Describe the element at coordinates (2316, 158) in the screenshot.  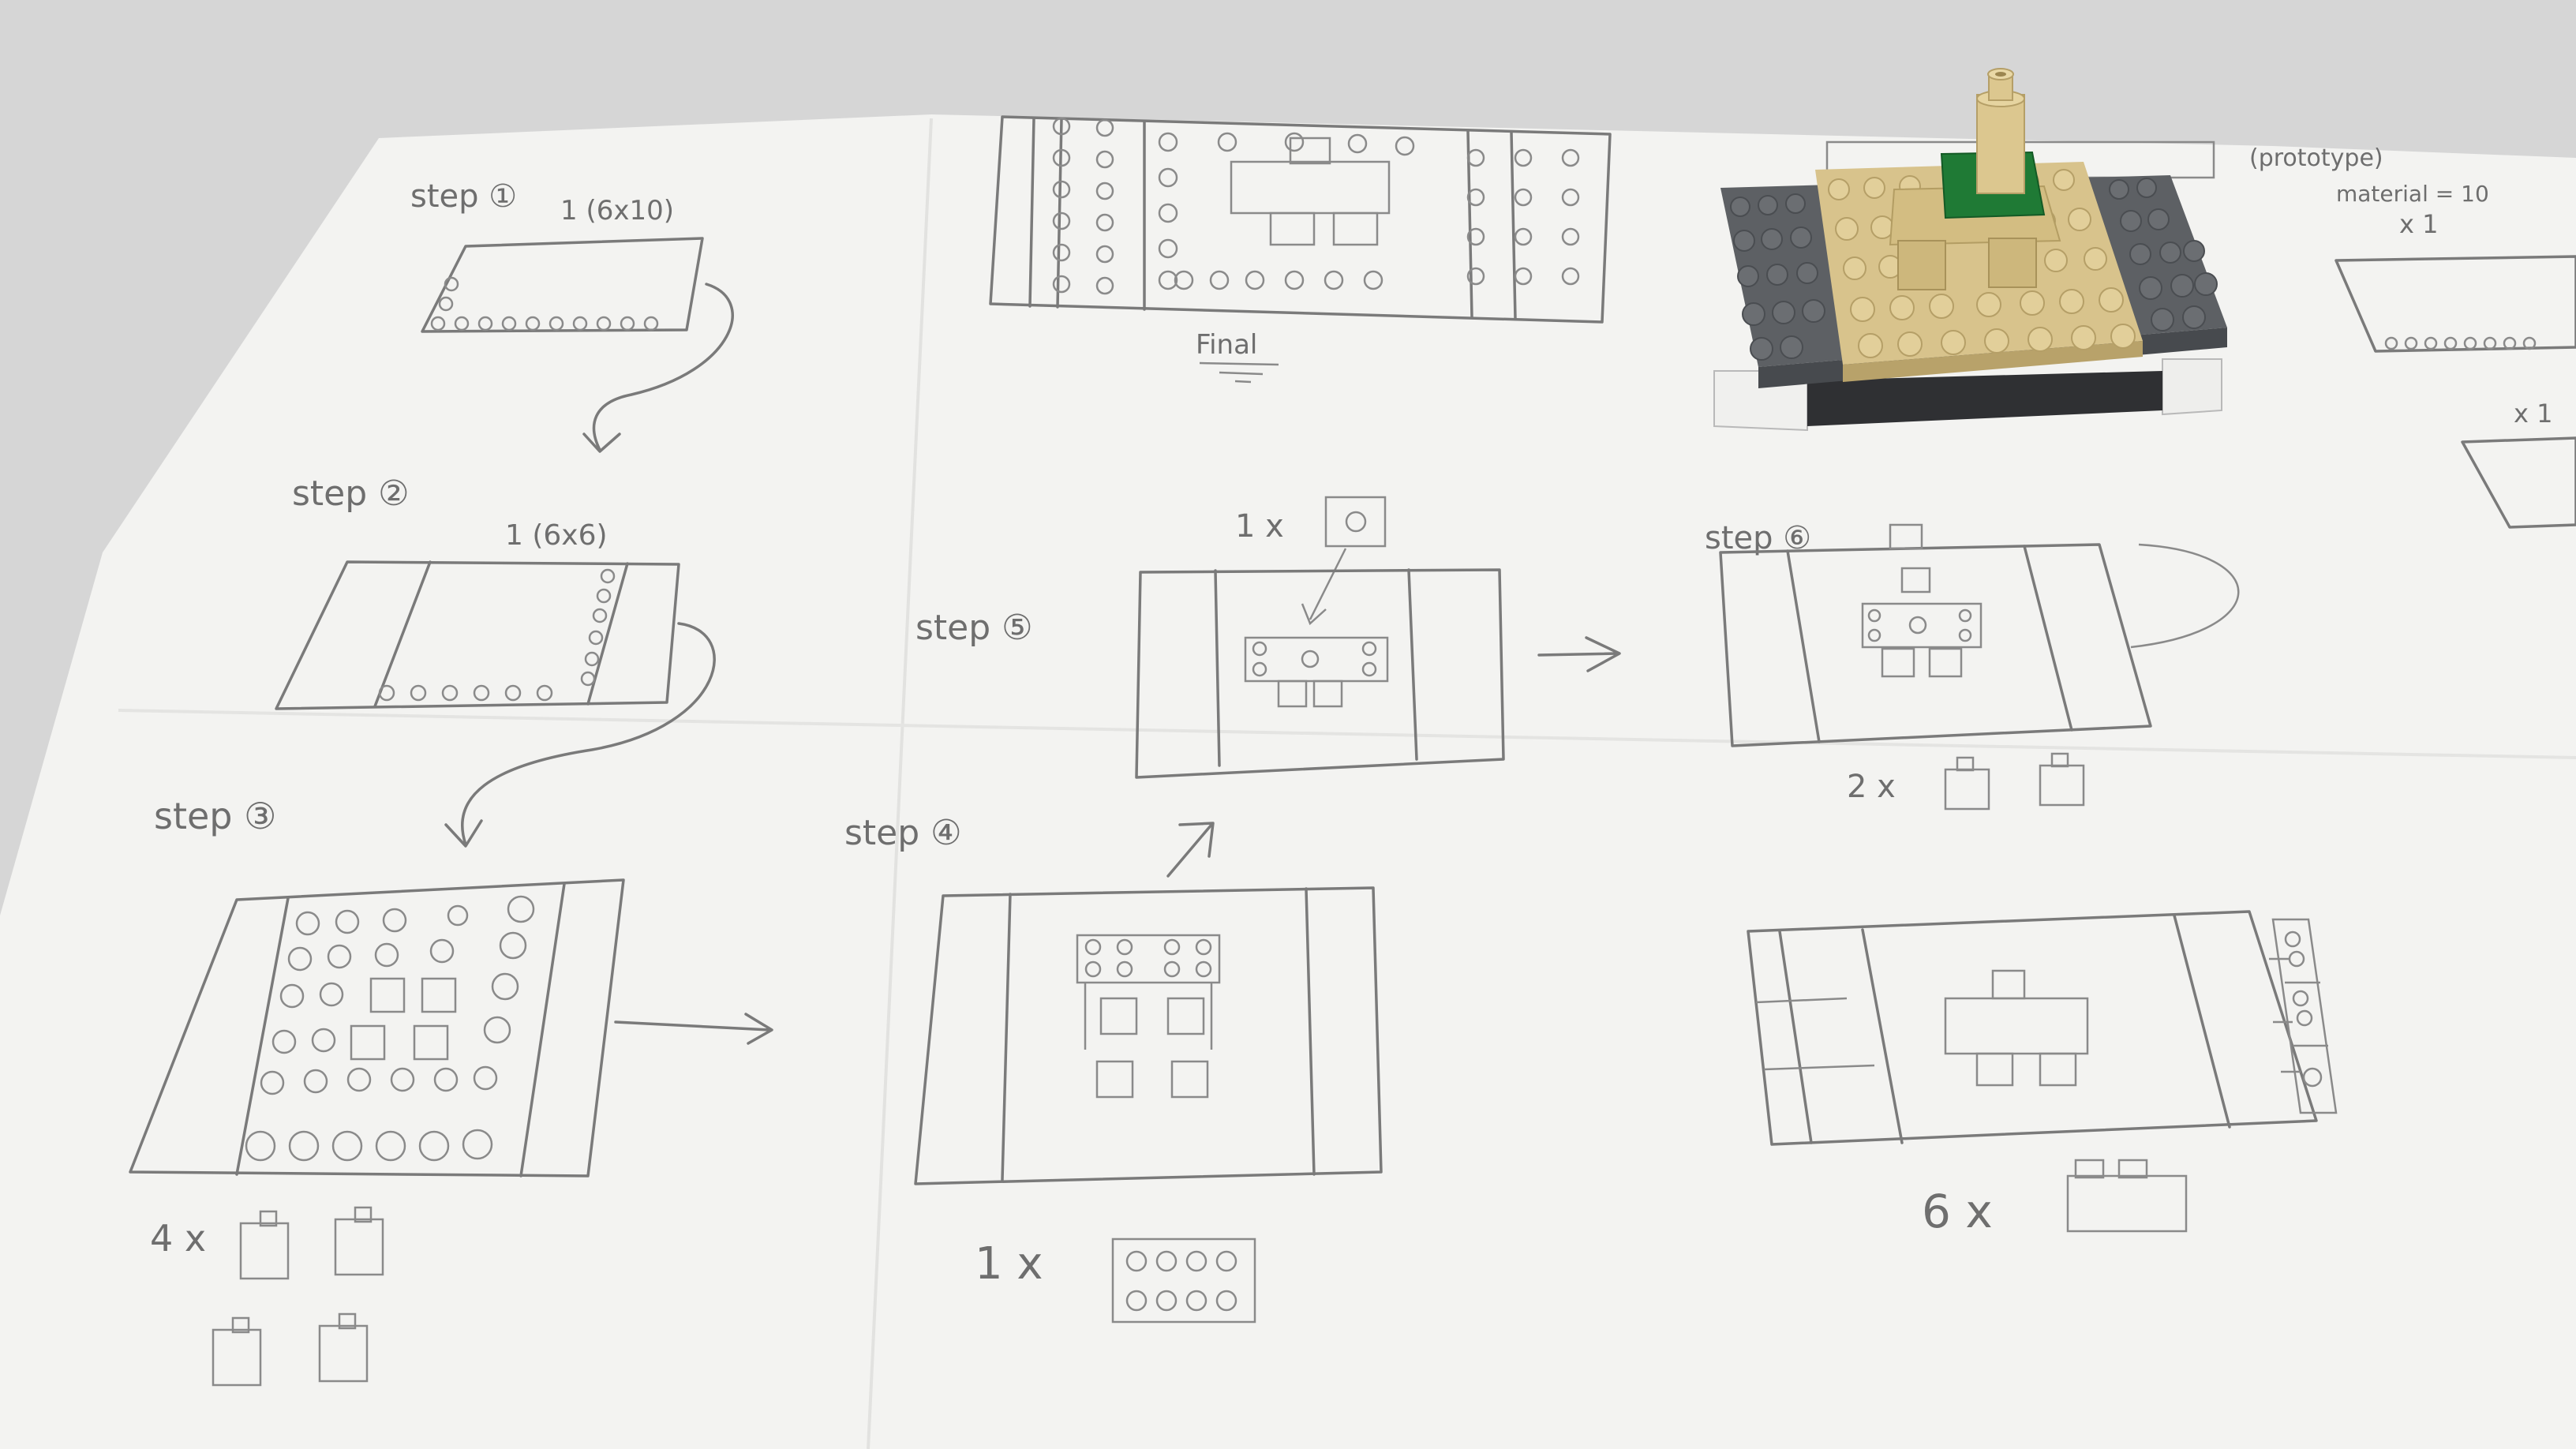
I see `title-fragment: (prototype)` at that location.